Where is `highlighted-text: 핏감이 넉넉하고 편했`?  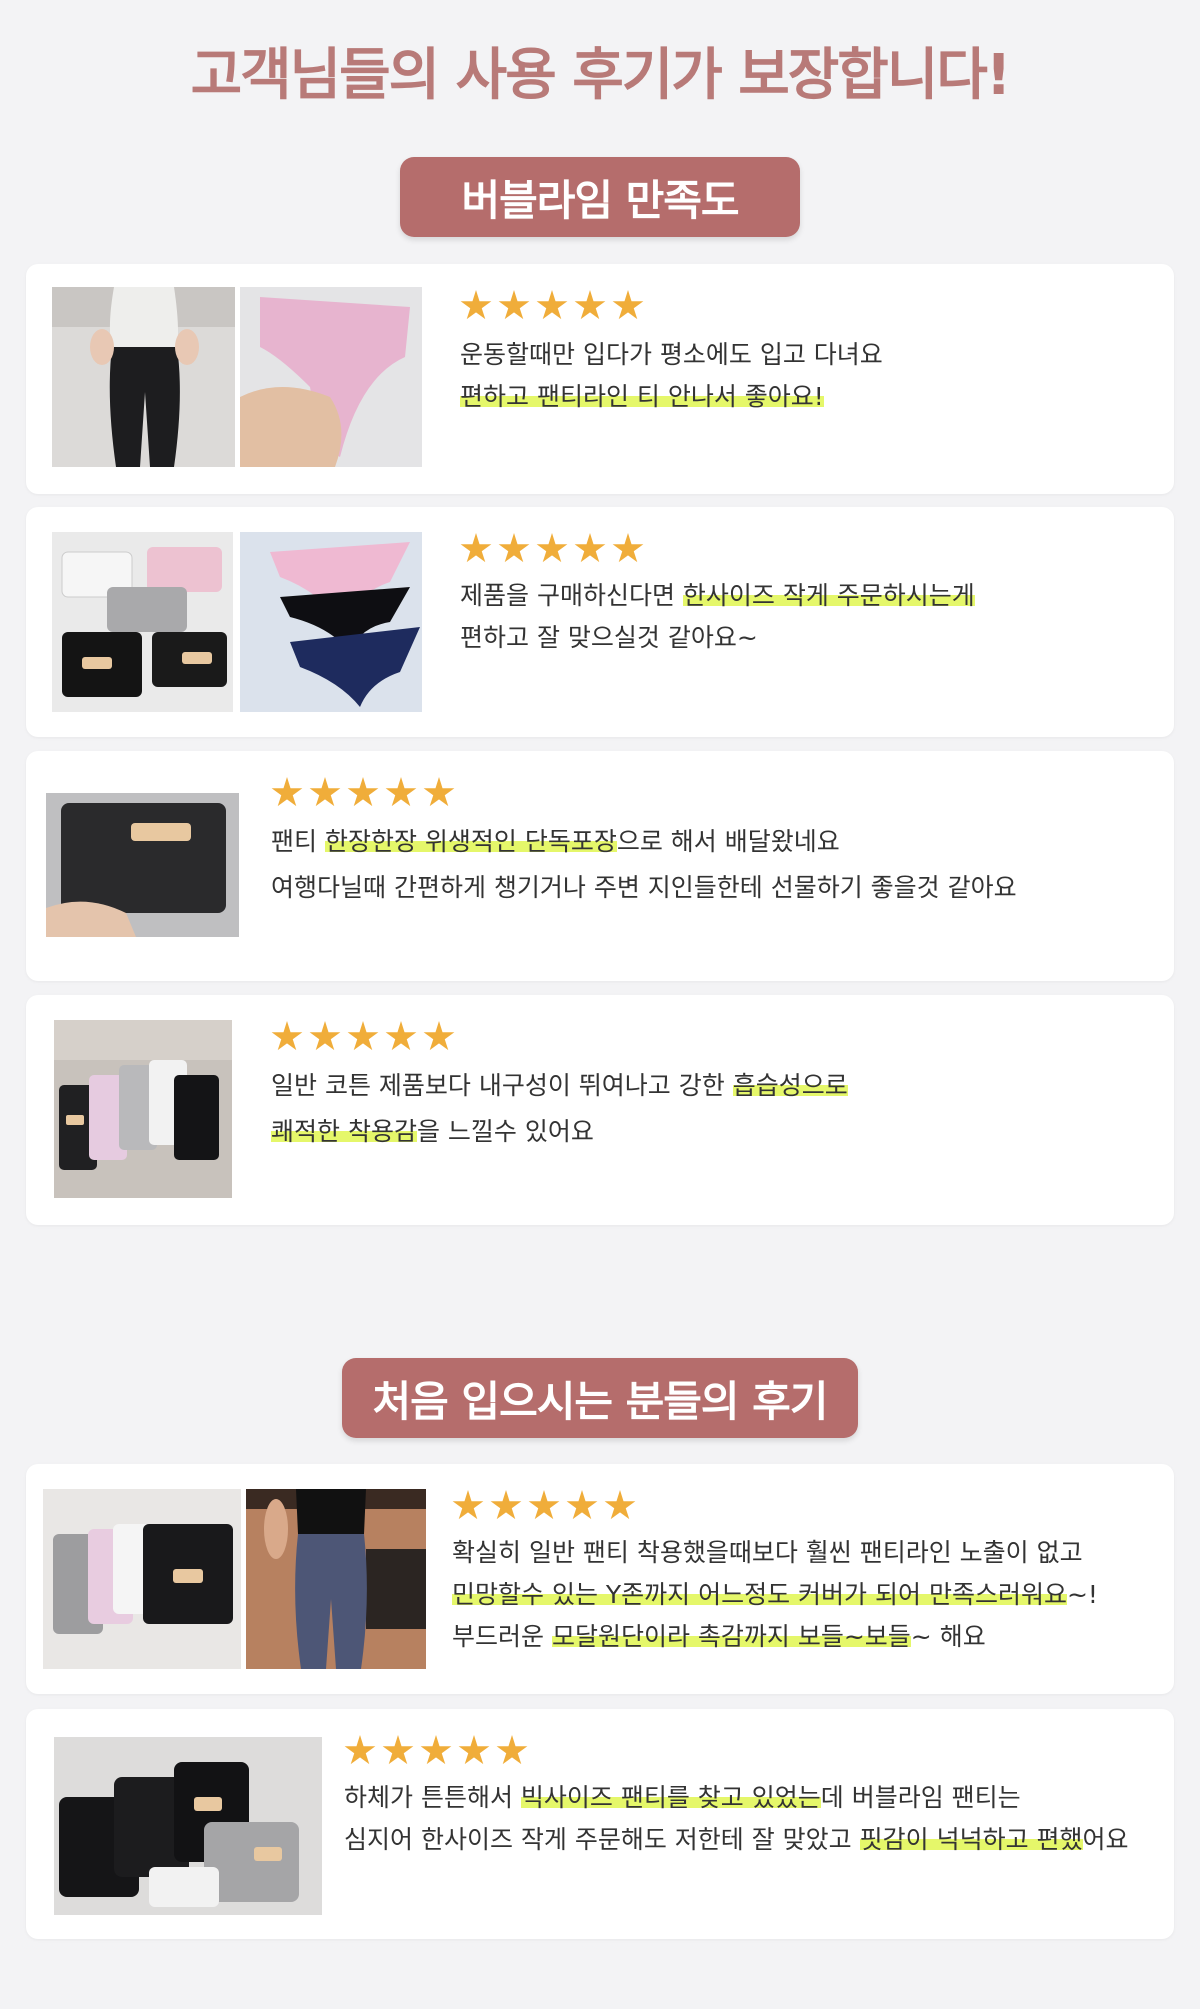 highlighted-text: 핏감이 넉넉하고 편했 is located at coordinates (971, 1839).